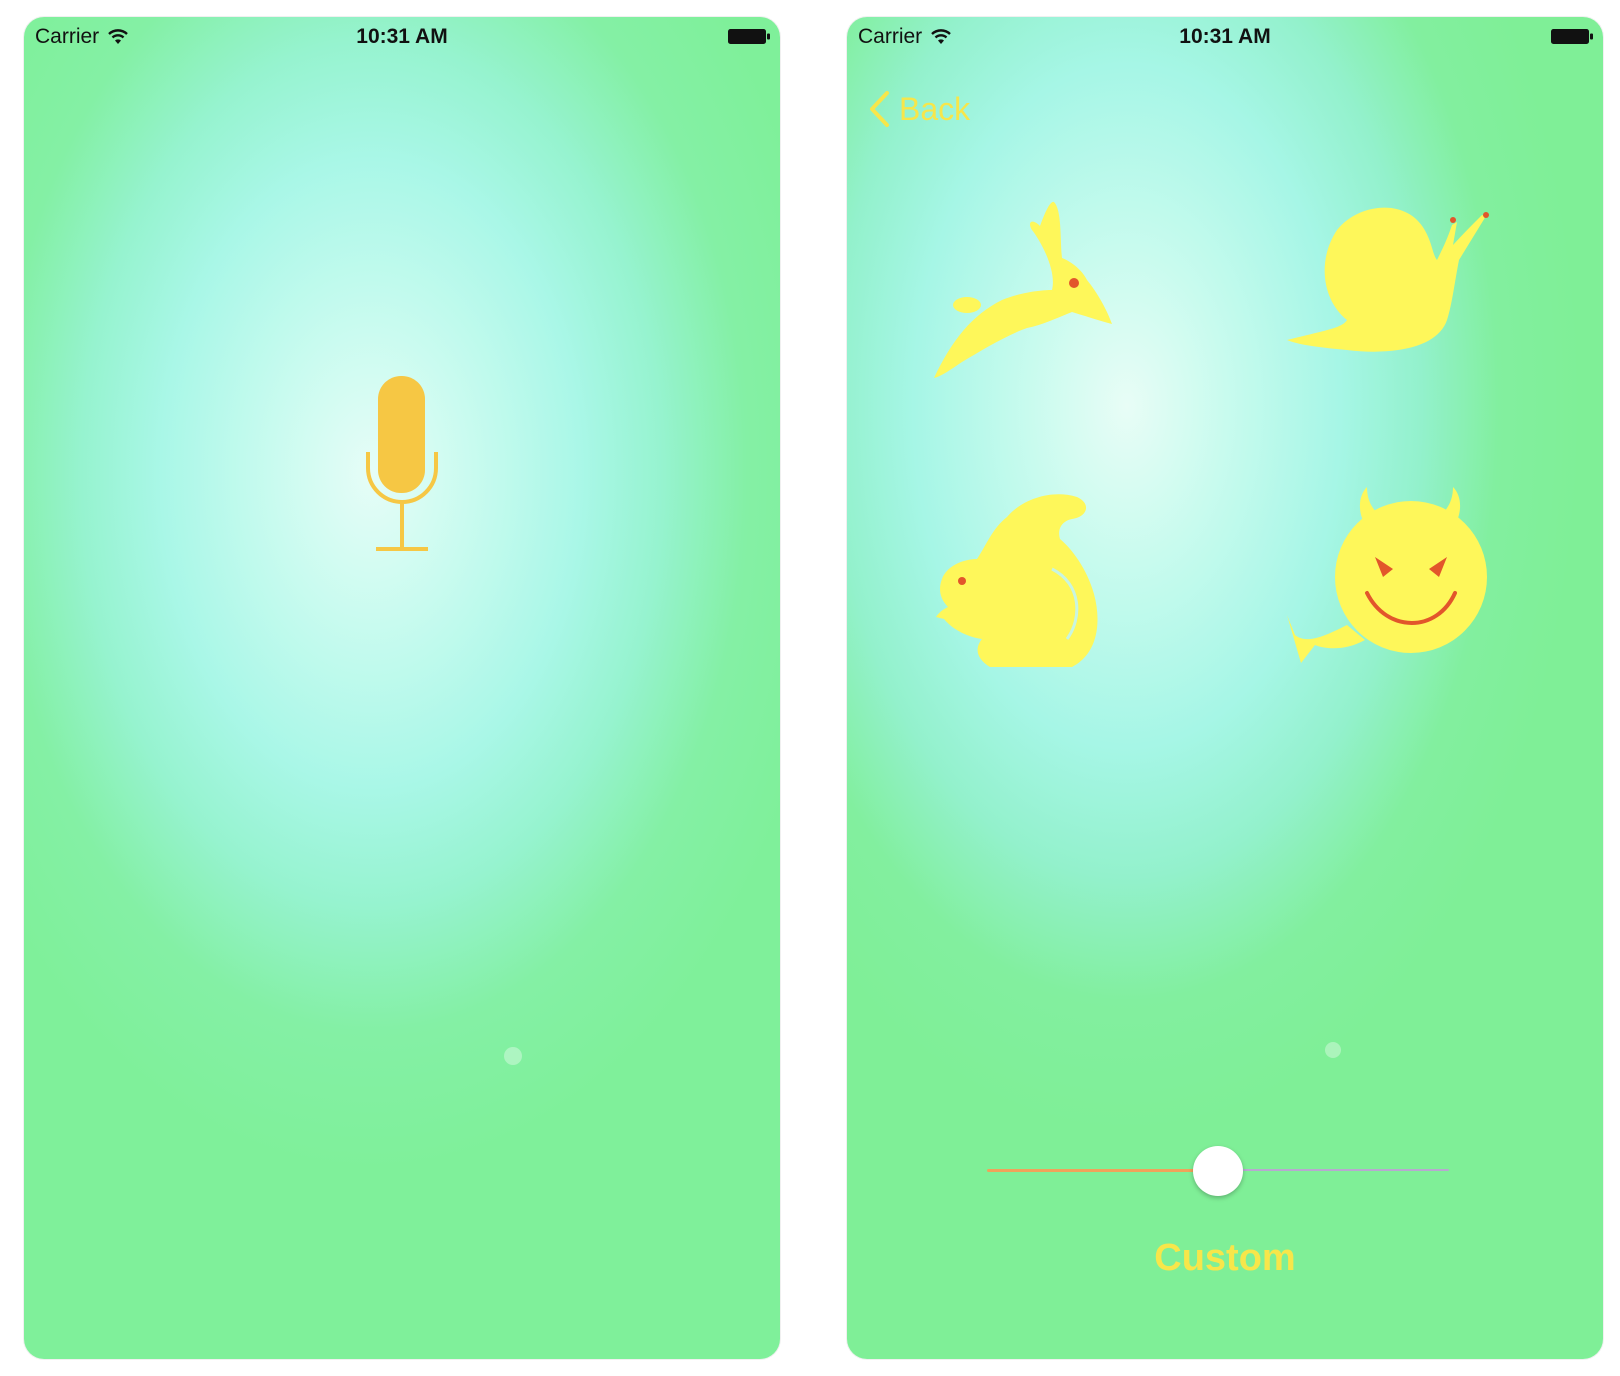  Describe the element at coordinates (1225, 1258) in the screenshot. I see `mode-label: Custom` at that location.